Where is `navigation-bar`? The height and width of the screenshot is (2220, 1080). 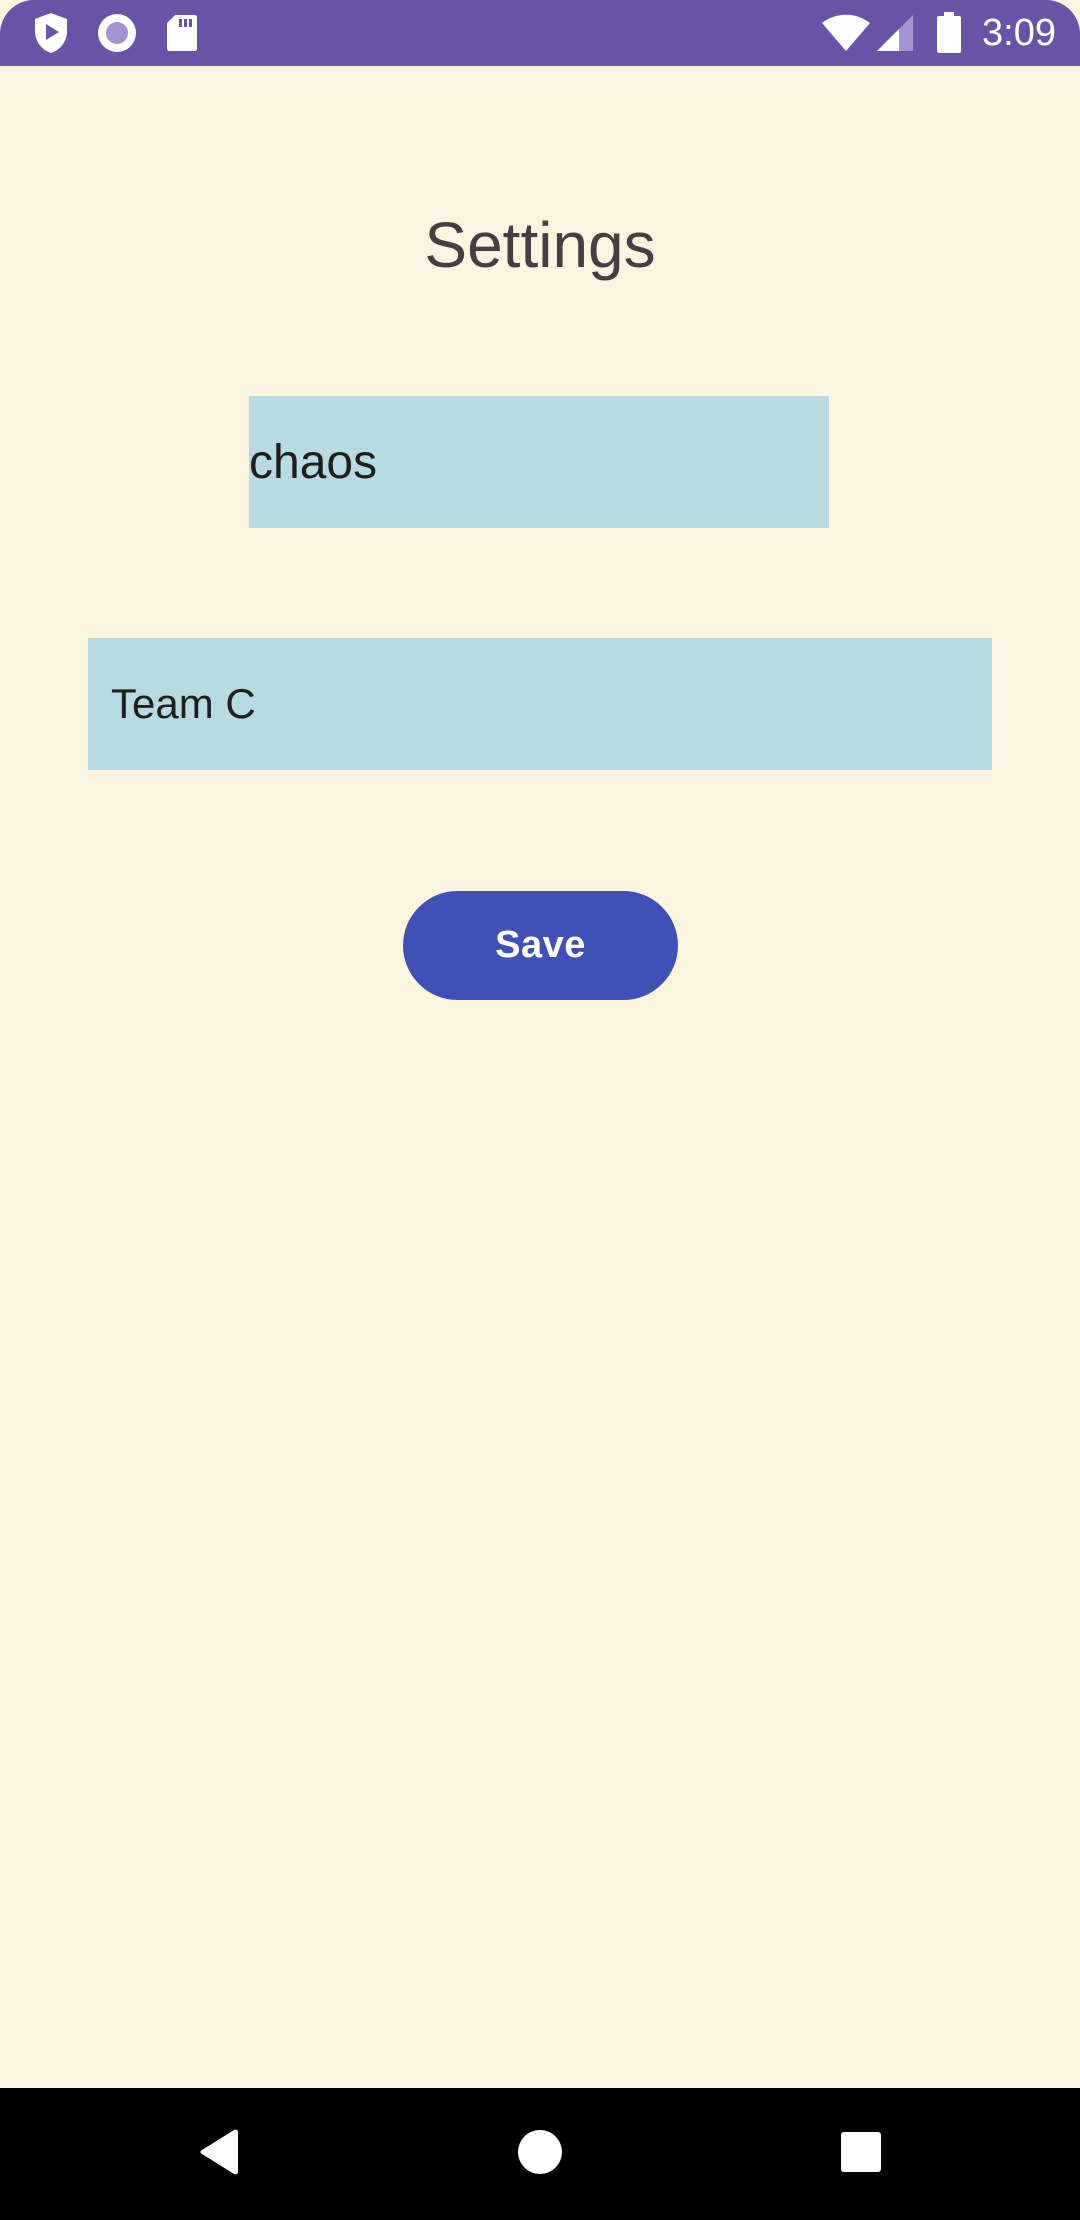 navigation-bar is located at coordinates (540, 2154).